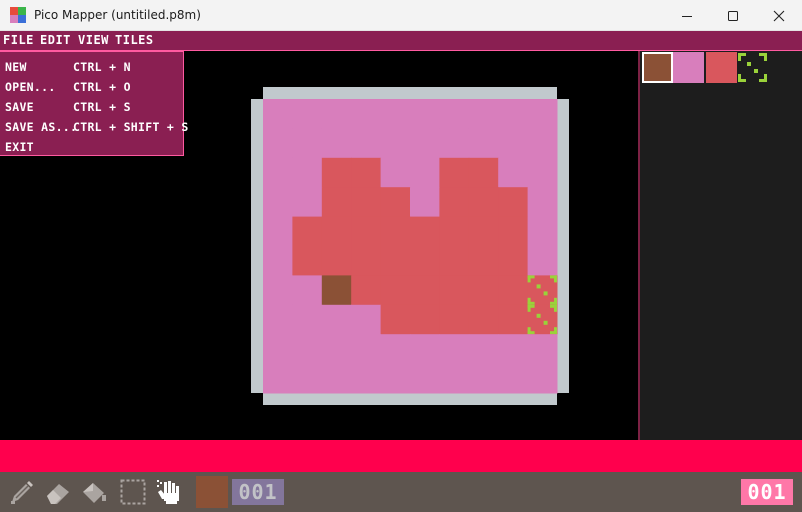  I want to click on selection-tool-button, so click(133, 492).